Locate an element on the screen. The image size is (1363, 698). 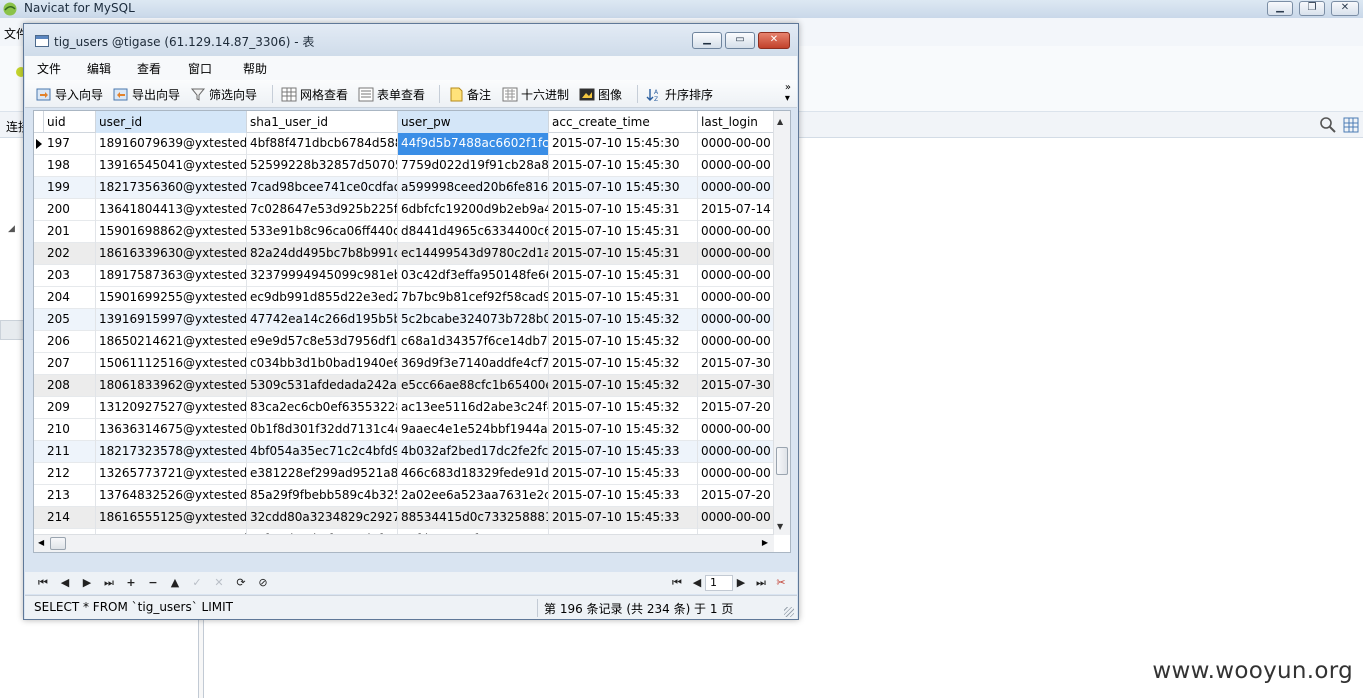
app-minimize-button: ▁ is located at coordinates (1280, 8).